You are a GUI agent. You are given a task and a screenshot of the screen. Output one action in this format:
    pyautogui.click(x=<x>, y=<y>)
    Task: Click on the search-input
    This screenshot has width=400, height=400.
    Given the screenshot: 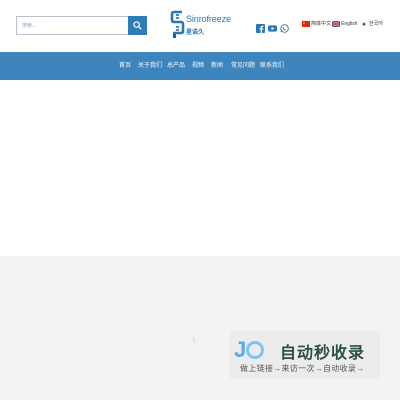 What is the action you would take?
    pyautogui.click(x=72, y=25)
    